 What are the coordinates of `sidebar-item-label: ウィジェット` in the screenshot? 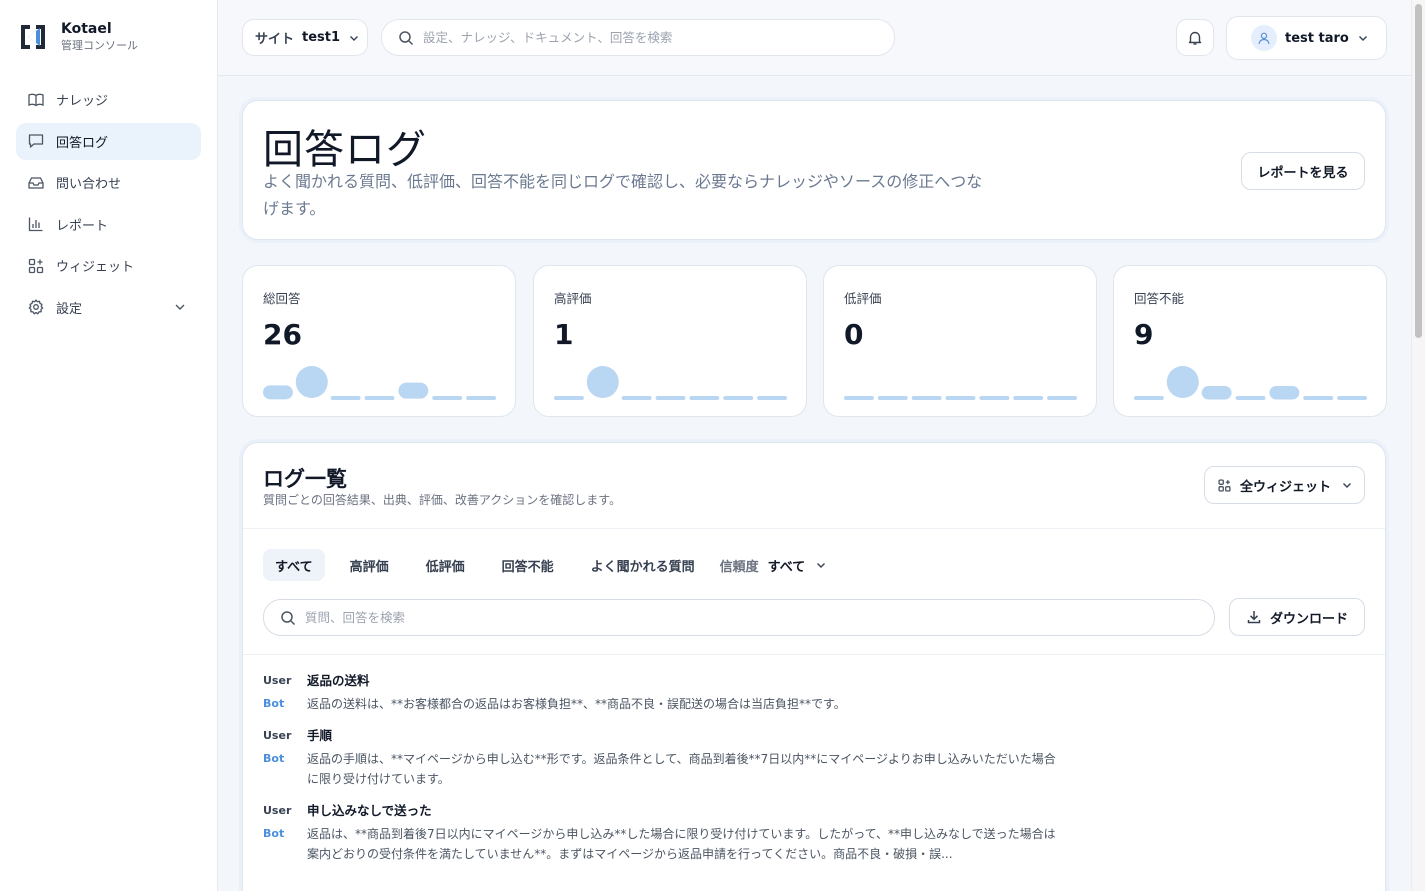 It's located at (95, 267).